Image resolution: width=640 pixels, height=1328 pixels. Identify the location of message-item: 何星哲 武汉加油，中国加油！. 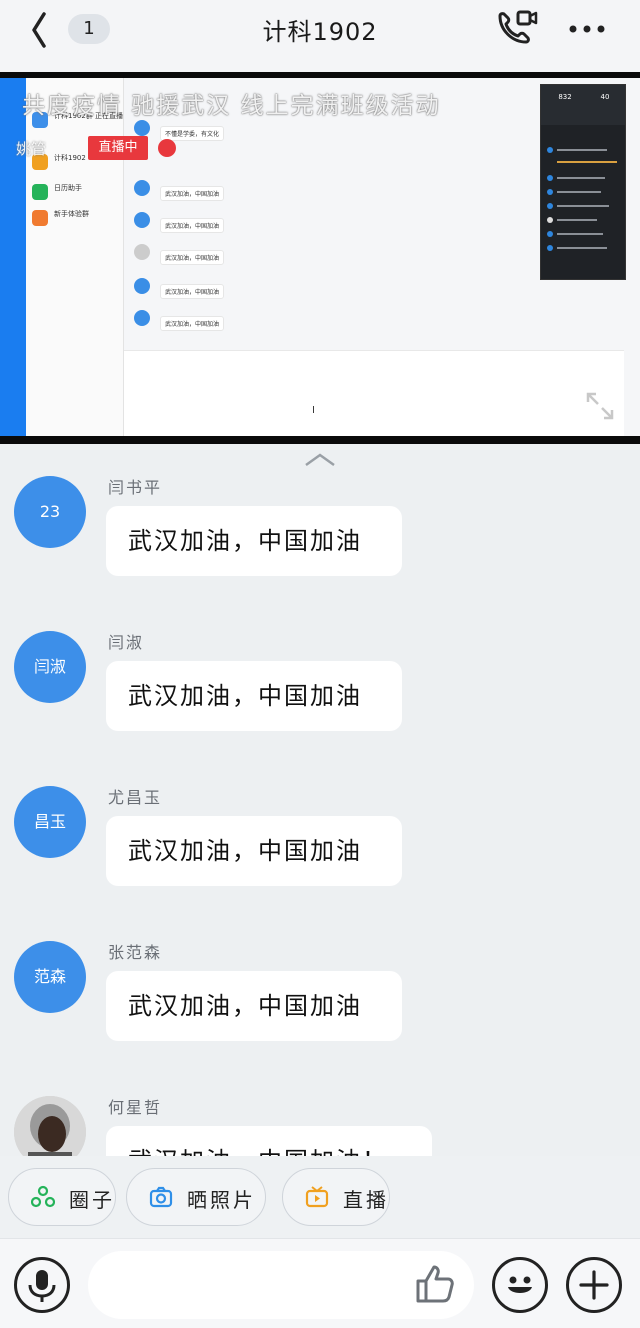
(320, 1123).